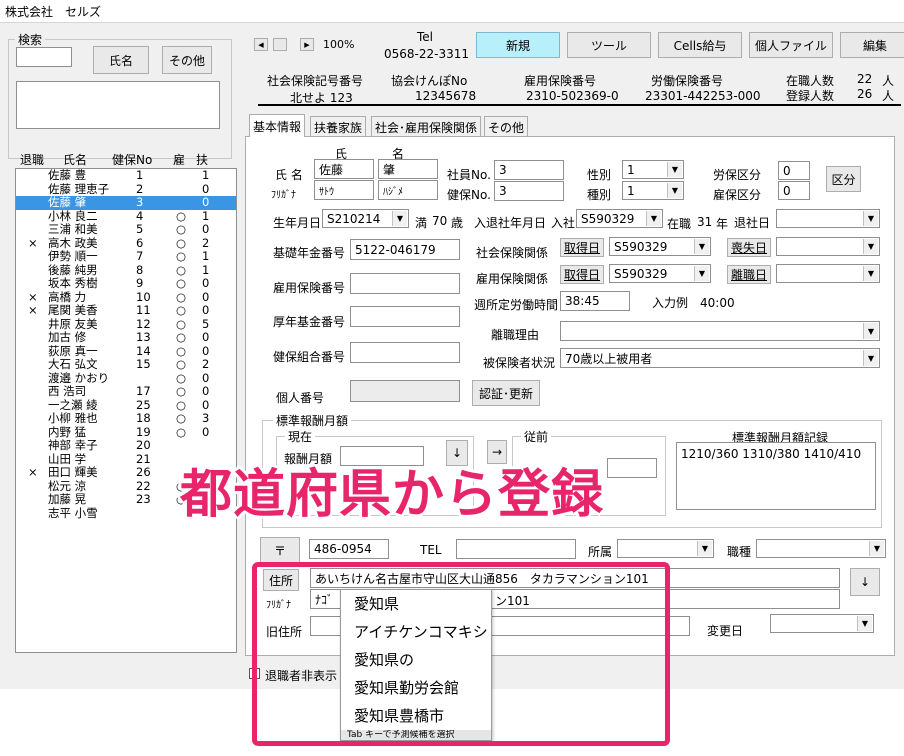 The width and height of the screenshot is (904, 756). What do you see at coordinates (425, 37) in the screenshot?
I see `tel-label: Tel` at bounding box center [425, 37].